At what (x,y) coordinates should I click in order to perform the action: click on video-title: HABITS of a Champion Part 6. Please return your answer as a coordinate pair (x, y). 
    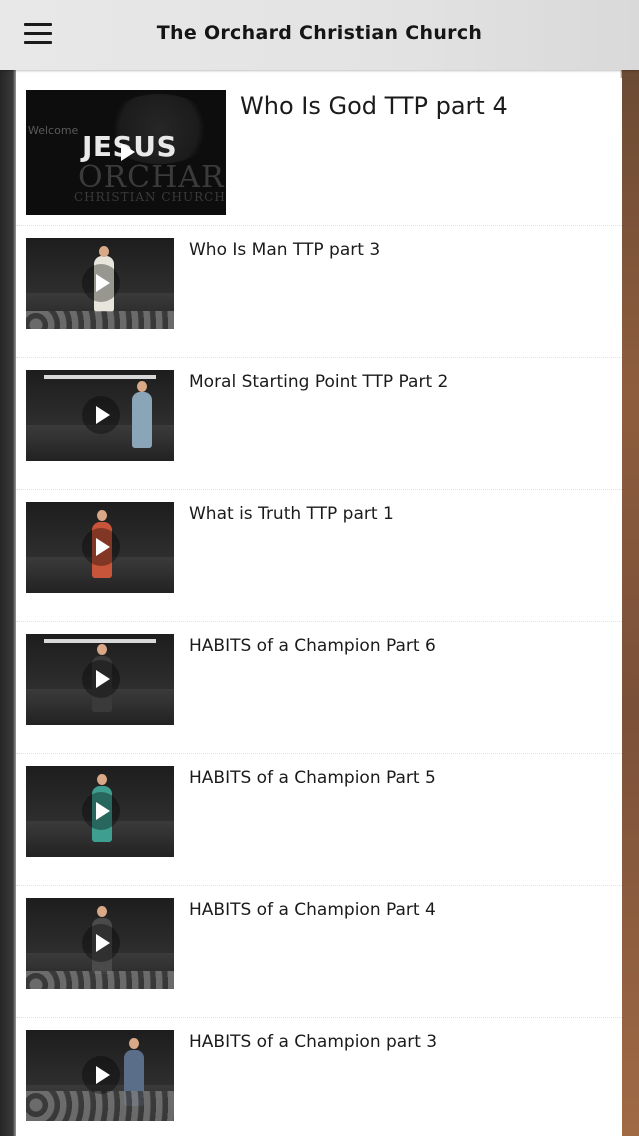
    Looking at the image, I should click on (312, 646).